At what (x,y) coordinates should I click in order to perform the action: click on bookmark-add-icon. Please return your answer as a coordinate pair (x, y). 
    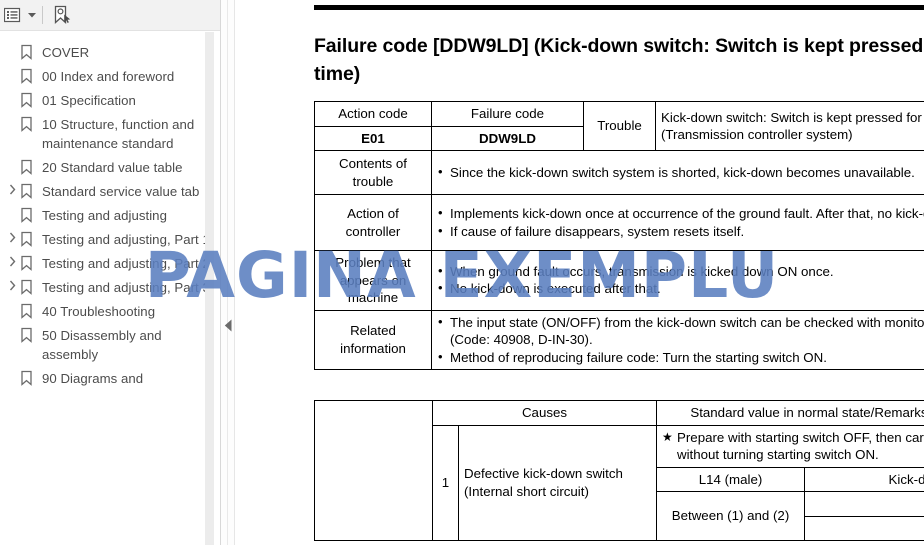
    Looking at the image, I should click on (62, 14).